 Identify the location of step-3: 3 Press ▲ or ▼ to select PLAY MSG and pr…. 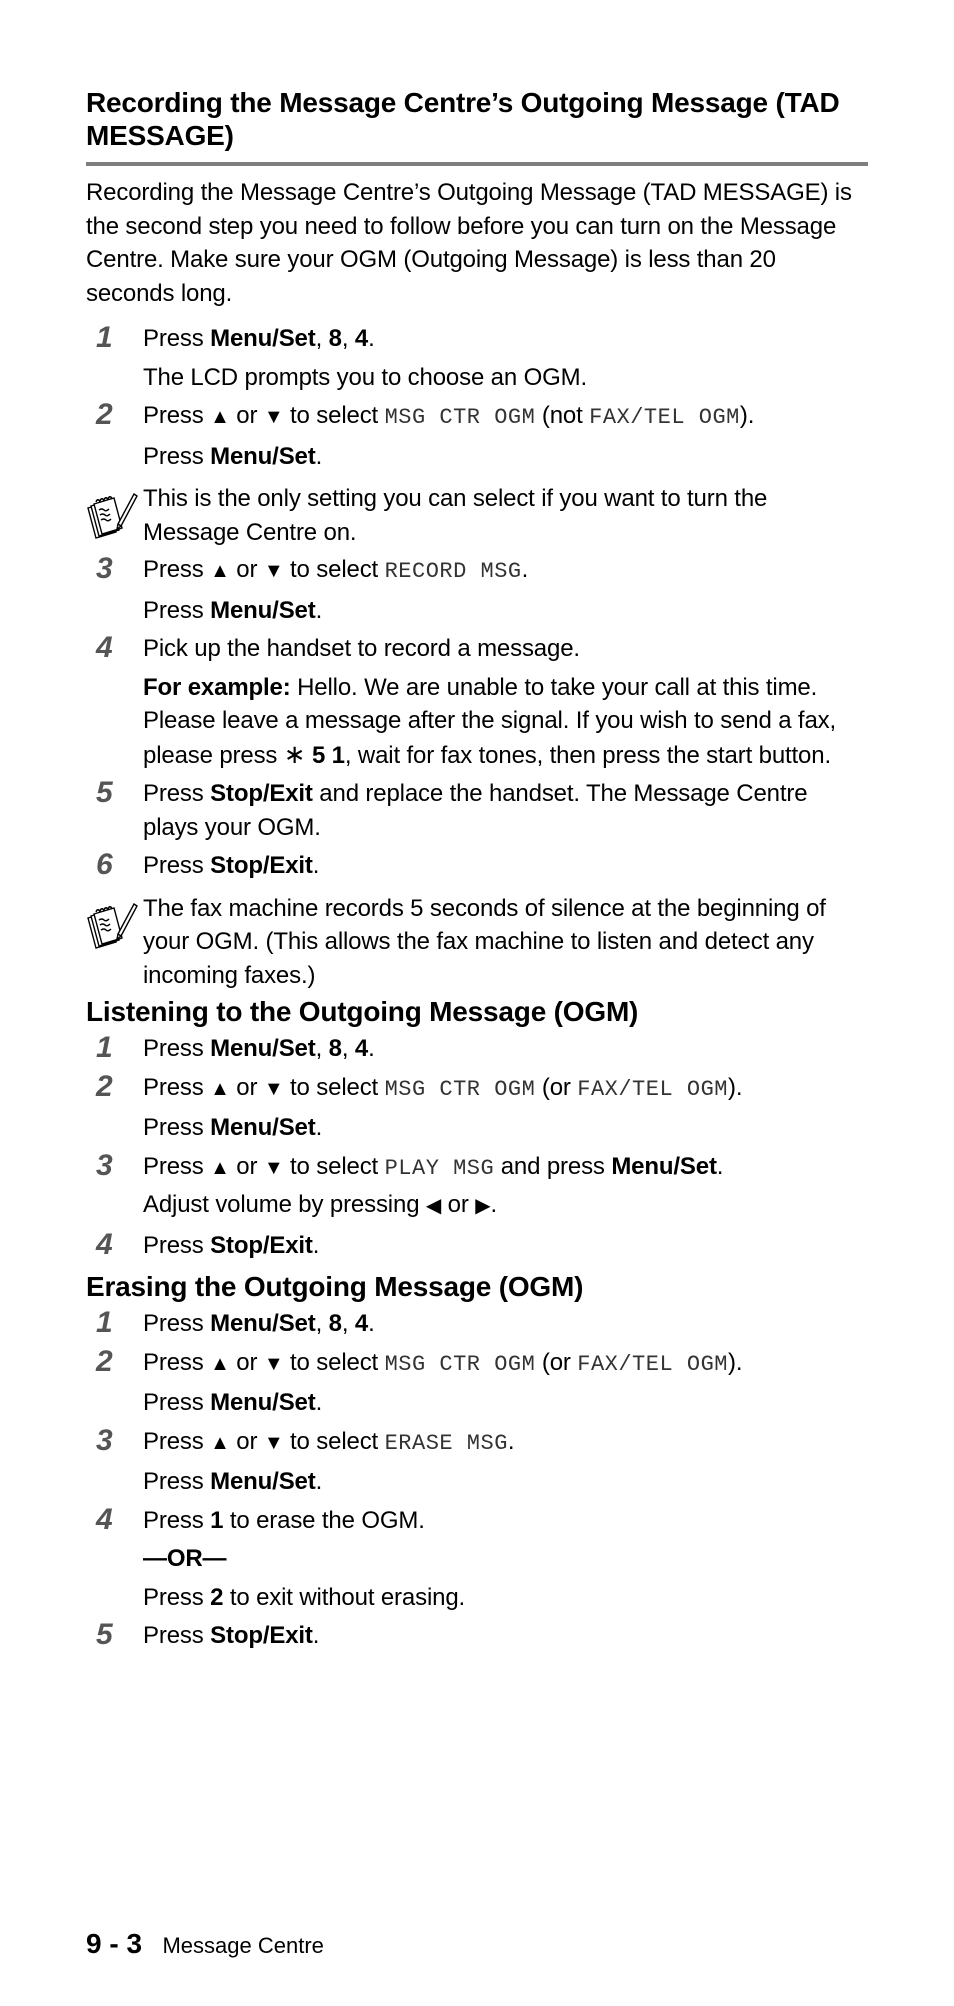
(477, 1187).